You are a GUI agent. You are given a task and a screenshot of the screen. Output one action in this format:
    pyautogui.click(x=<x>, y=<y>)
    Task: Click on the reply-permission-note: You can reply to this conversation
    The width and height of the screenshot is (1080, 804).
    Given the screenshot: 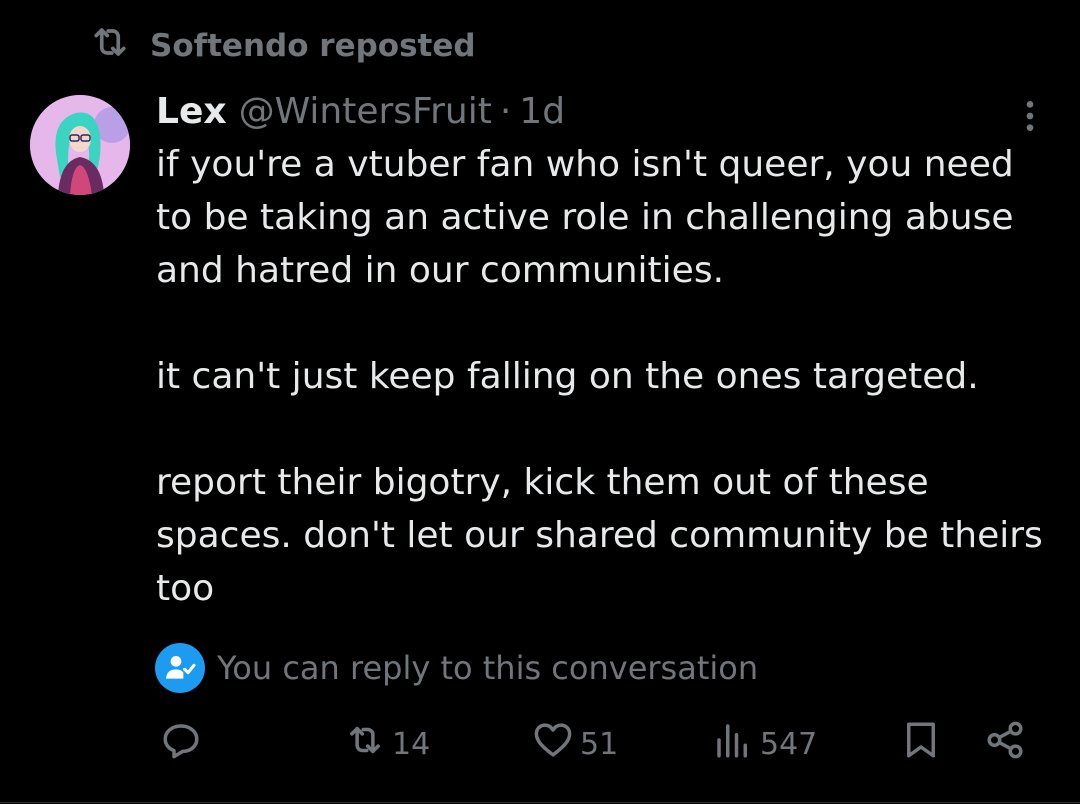 What is the action you would take?
    pyautogui.click(x=456, y=668)
    